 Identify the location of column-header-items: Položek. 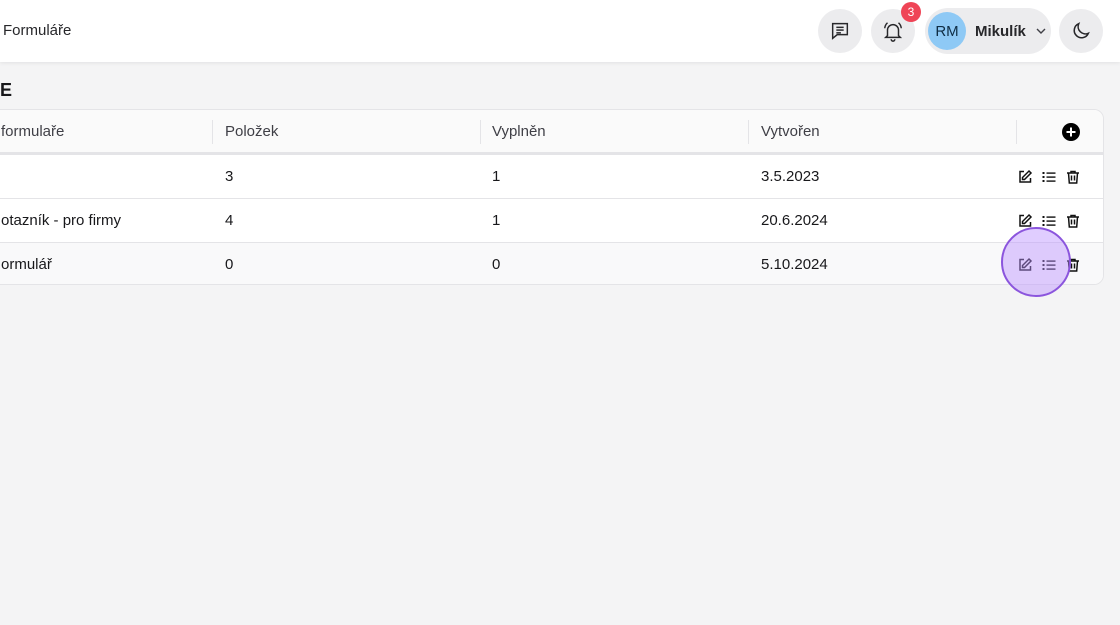
(251, 132).